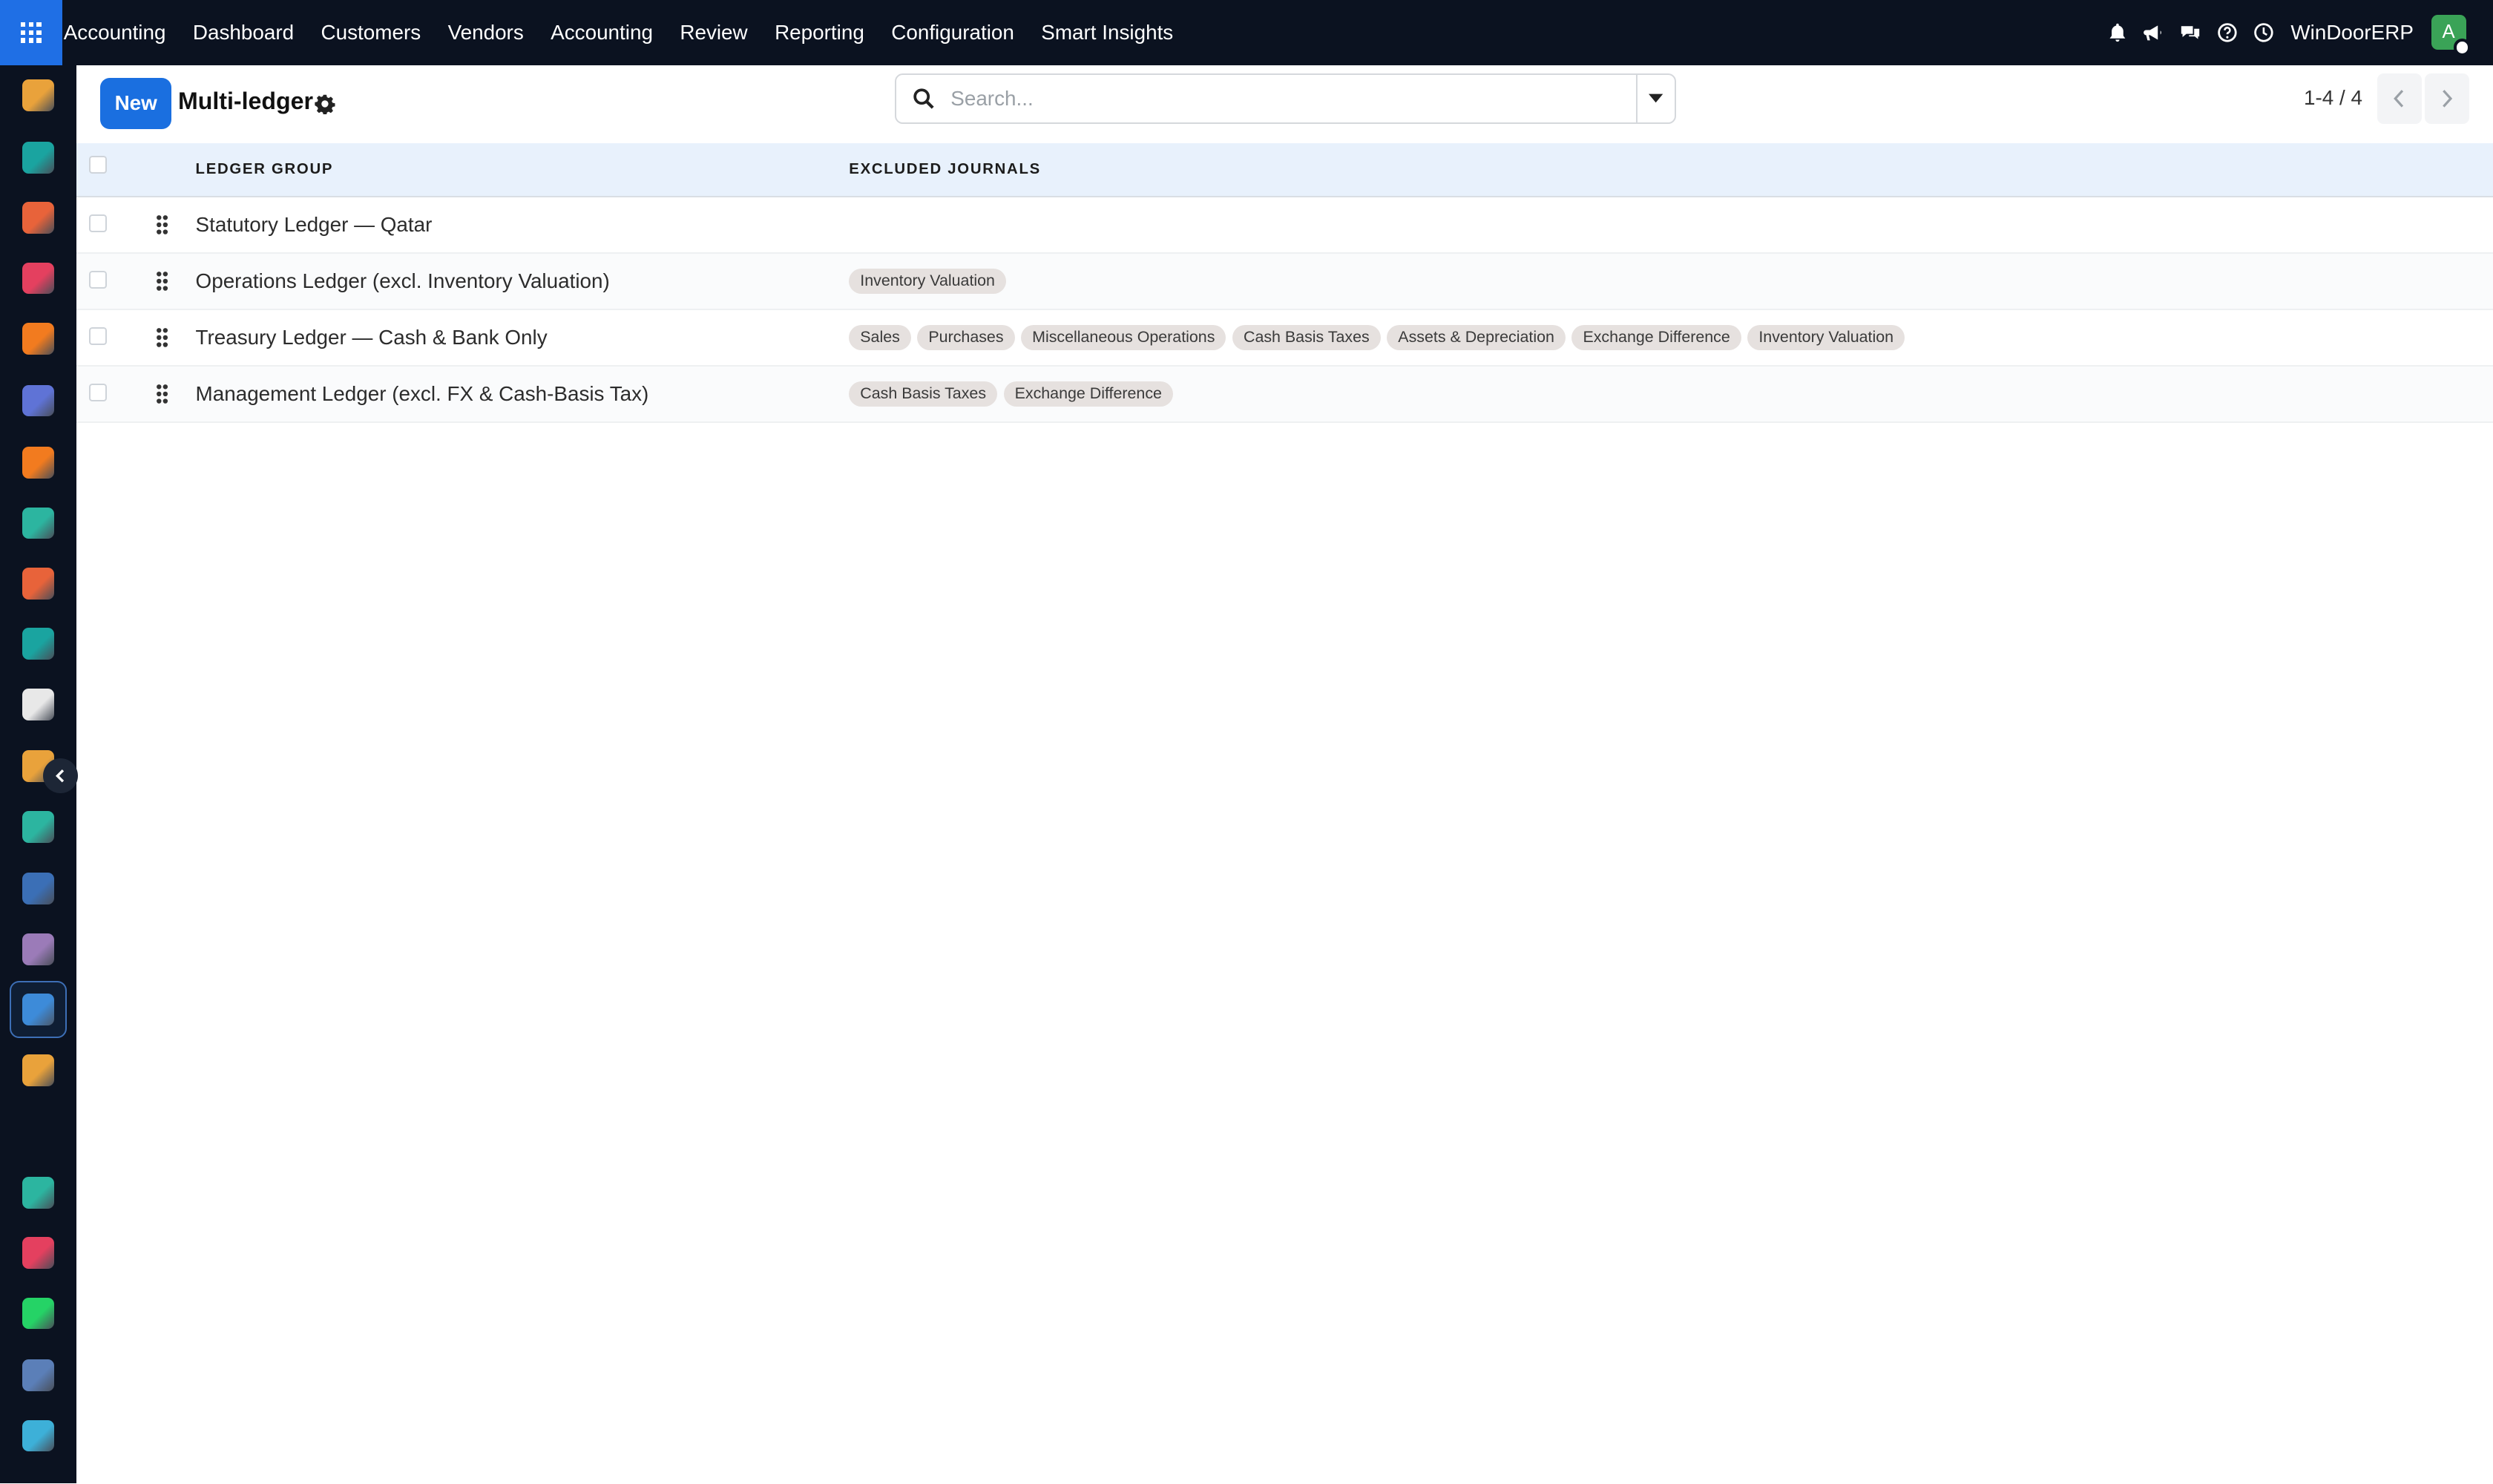 The image size is (2493, 1484). Describe the element at coordinates (372, 337) in the screenshot. I see `ledger-group-cell: Treasury Ledger — Cash & Bank Only` at that location.